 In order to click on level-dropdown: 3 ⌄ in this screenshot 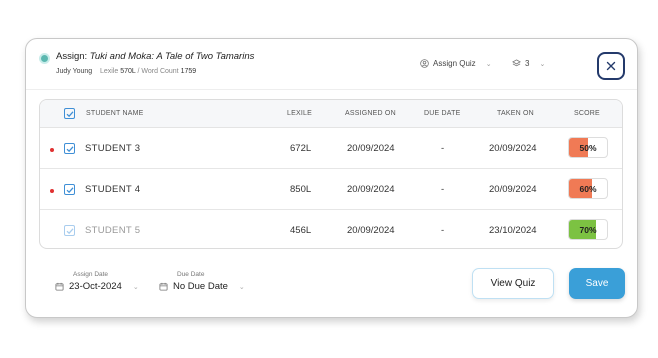, I will do `click(528, 63)`.